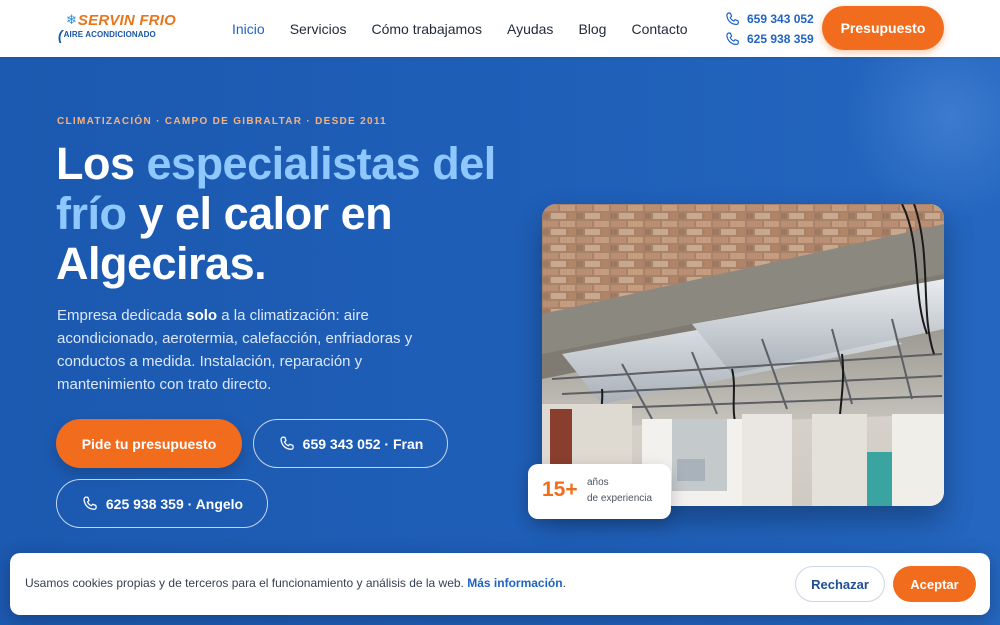 This screenshot has height=625, width=1000. I want to click on logo-swoosh-icon: (, so click(60, 35).